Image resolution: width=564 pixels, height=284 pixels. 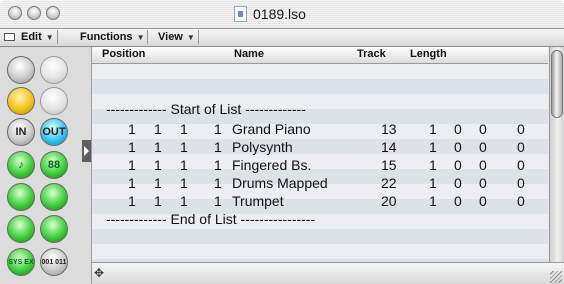 What do you see at coordinates (320, 147) in the screenshot?
I see `list-item: 1 1 1 1 Polysynth 14 1 0 0 0` at bounding box center [320, 147].